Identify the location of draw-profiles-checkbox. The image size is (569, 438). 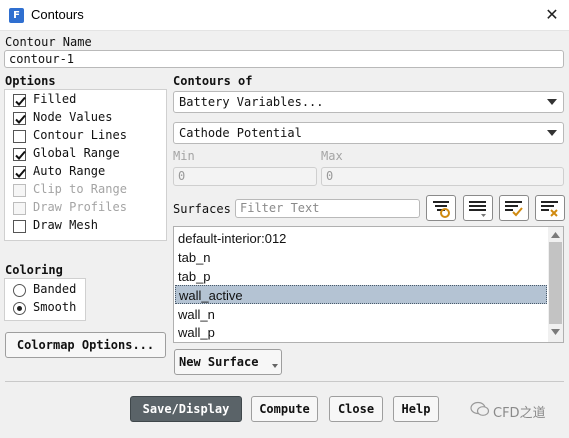
(19, 208).